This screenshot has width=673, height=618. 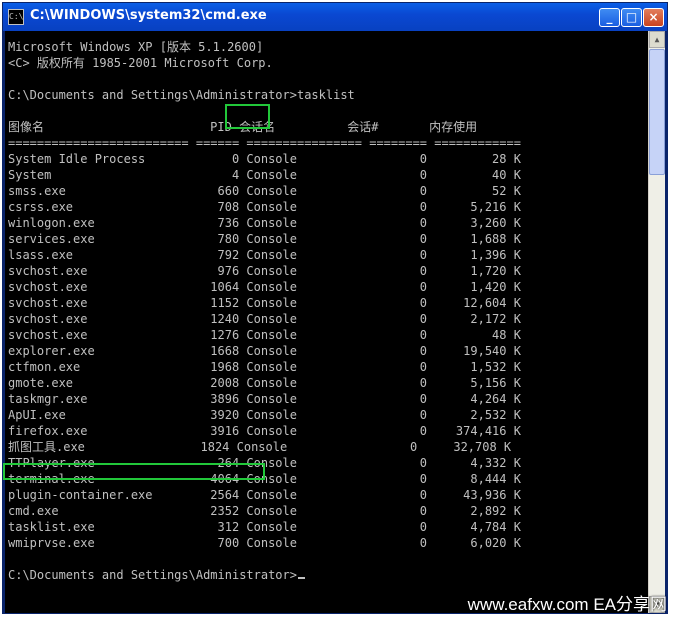 I want to click on console-line: gmote.exe 2008 Console 0 5,156 K, so click(x=264, y=383).